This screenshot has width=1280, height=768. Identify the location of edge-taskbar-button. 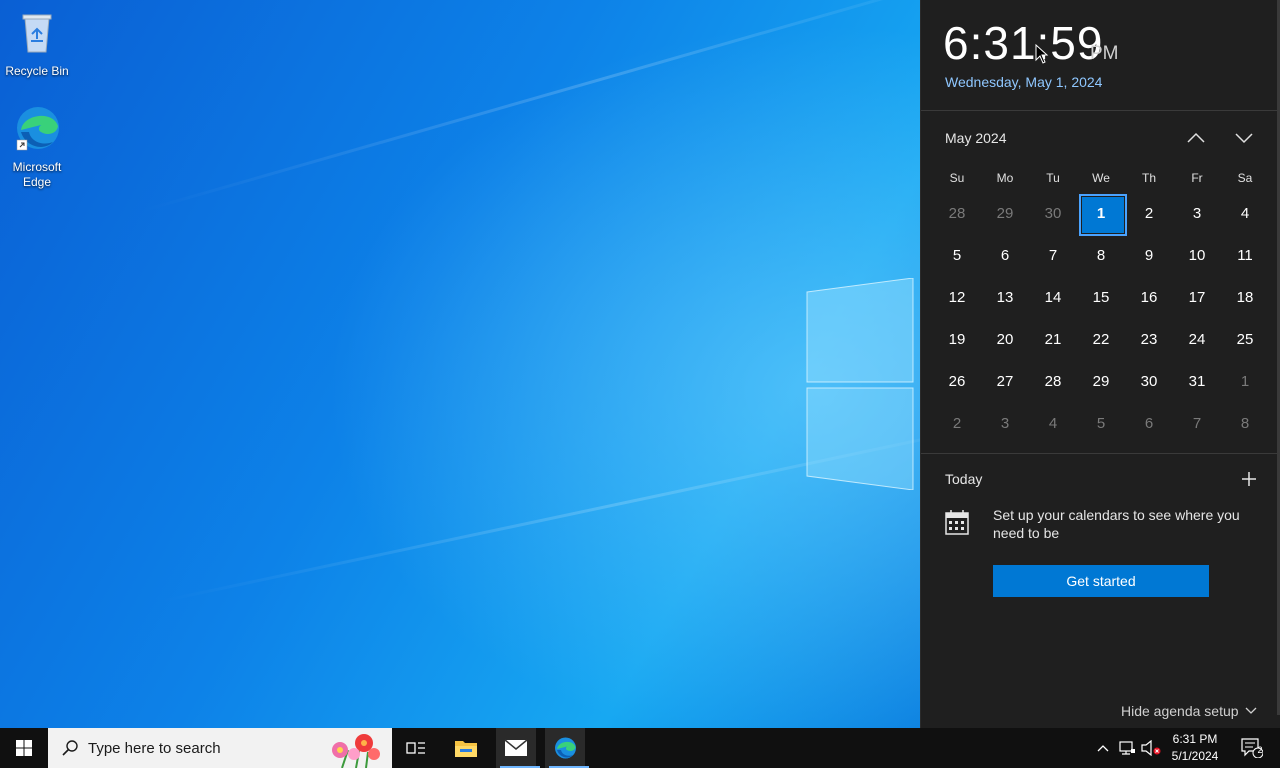
(567, 748).